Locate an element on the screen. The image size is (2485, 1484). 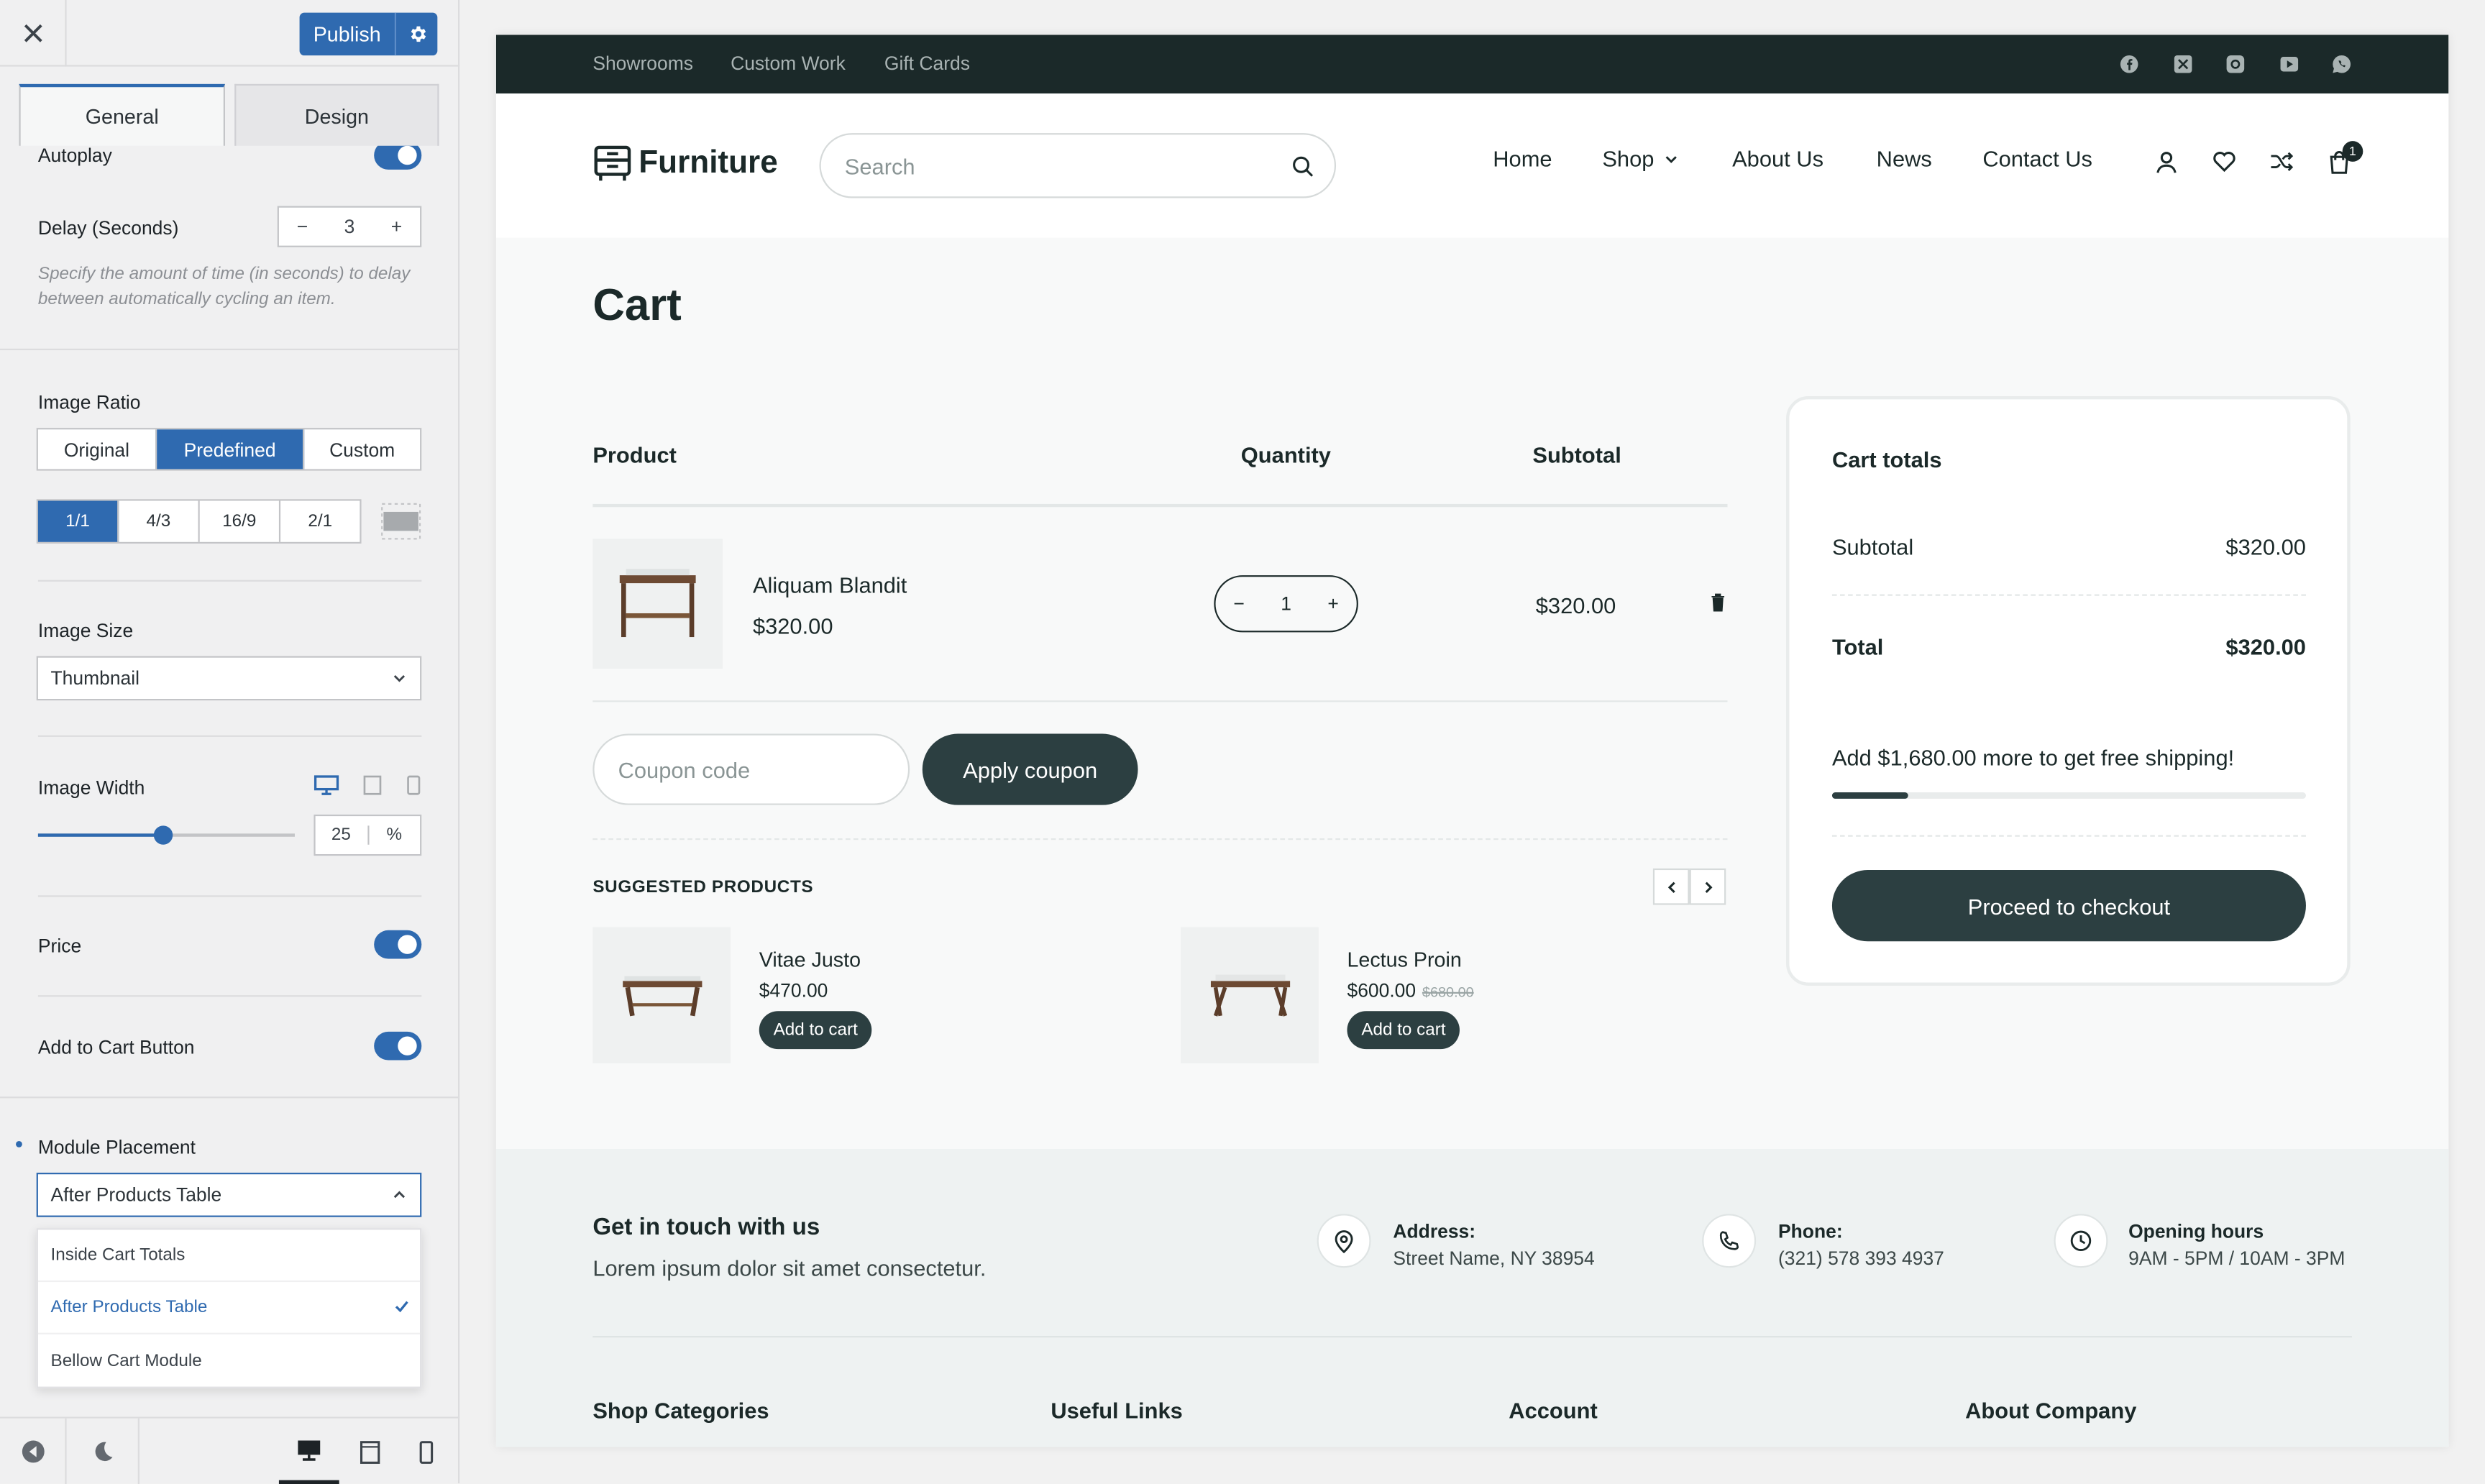
add-to-cart-toggle is located at coordinates (398, 1046).